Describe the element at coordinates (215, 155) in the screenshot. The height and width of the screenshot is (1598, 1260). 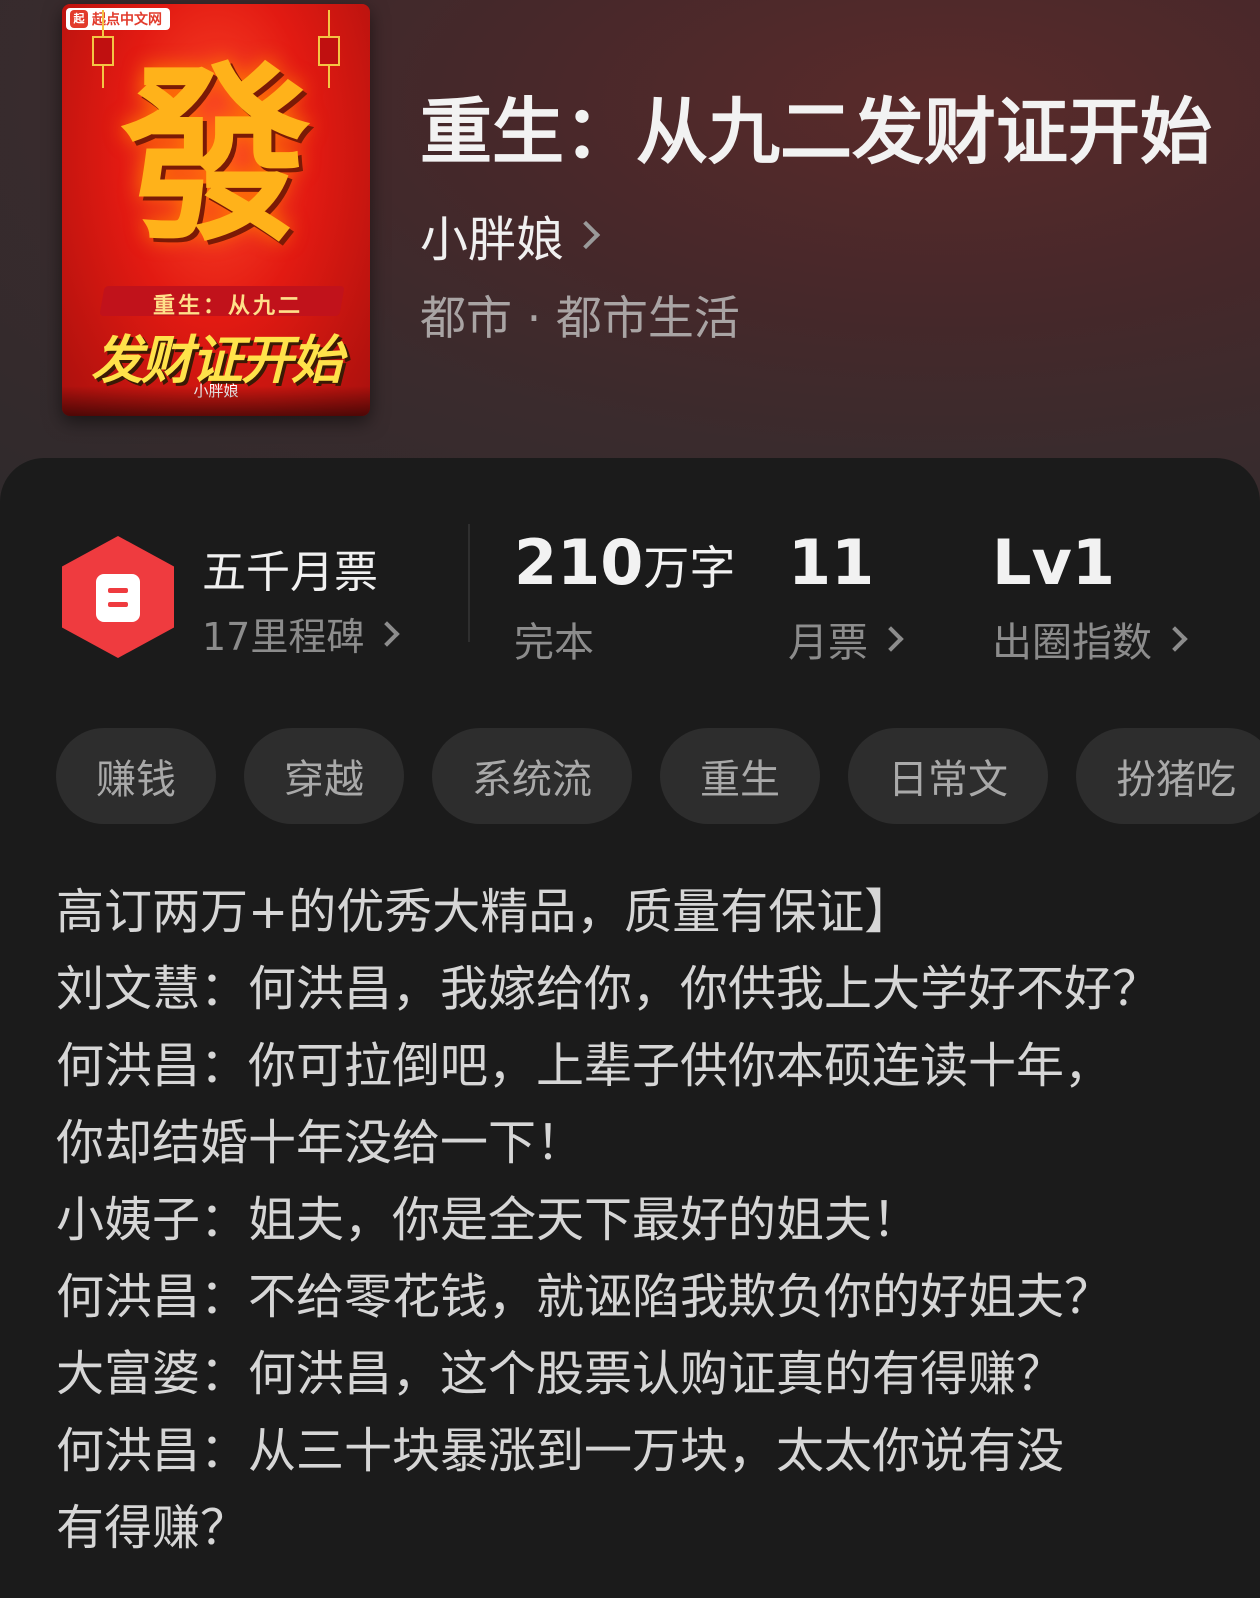
I see `cover-big-character: 發` at that location.